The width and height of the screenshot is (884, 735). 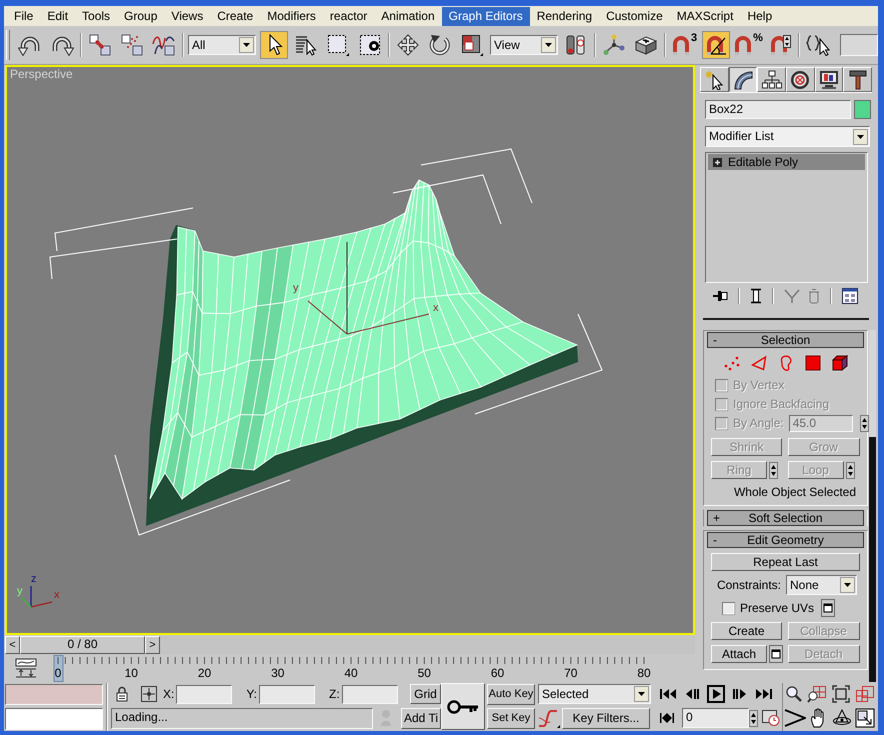 I want to click on previous-frame-button: <, so click(x=12, y=645).